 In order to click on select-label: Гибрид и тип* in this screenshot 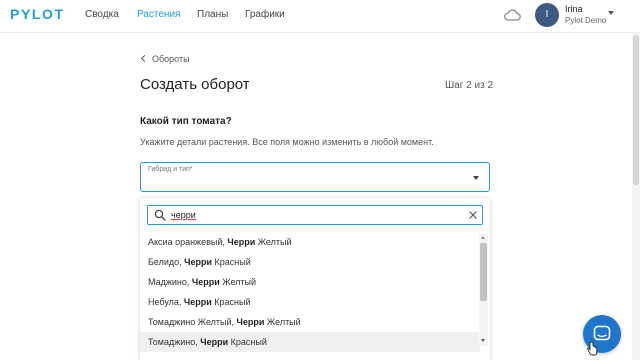, I will do `click(170, 169)`.